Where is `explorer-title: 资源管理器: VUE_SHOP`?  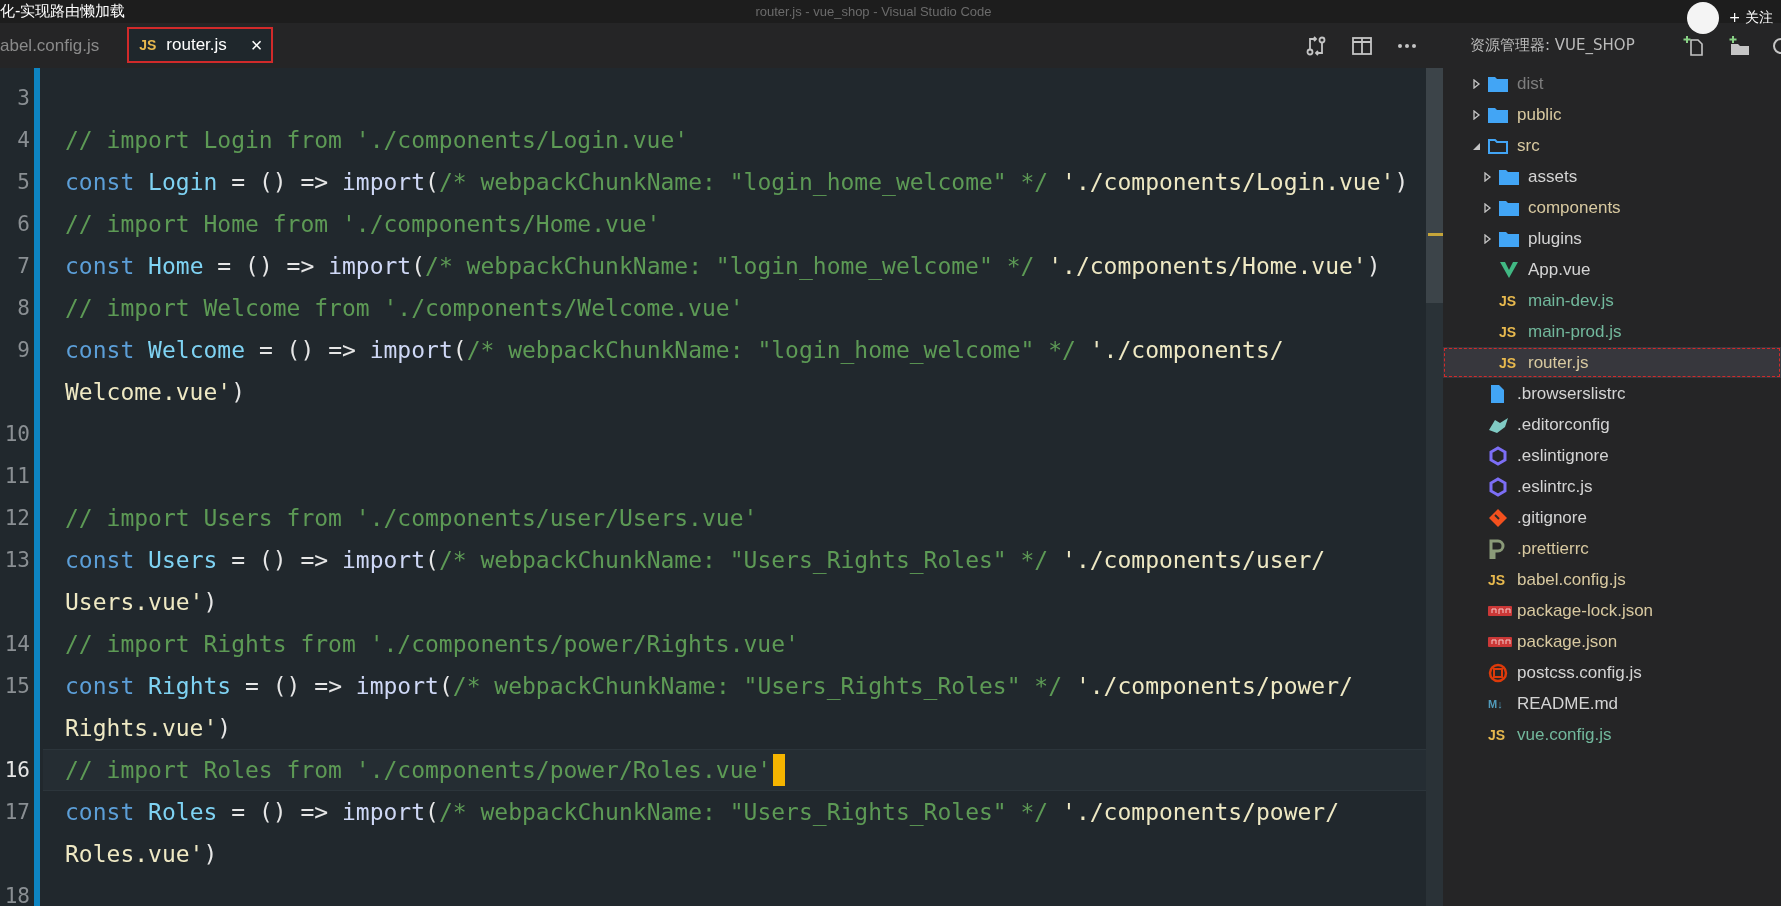
explorer-title: 资源管理器: VUE_SHOP is located at coordinates (1552, 45).